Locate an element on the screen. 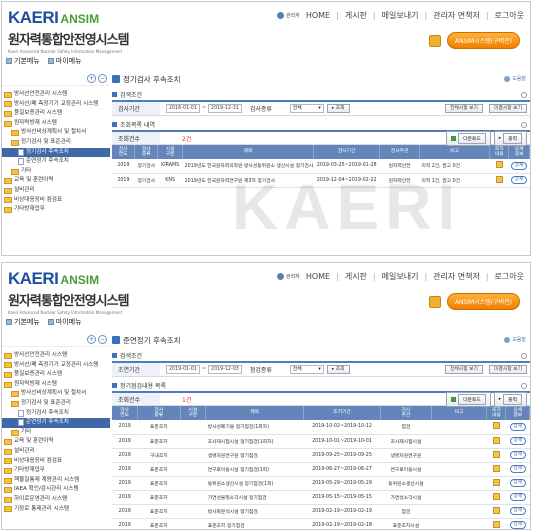 The image size is (534, 532). column-header: 시설 구분 is located at coordinates (170, 152).